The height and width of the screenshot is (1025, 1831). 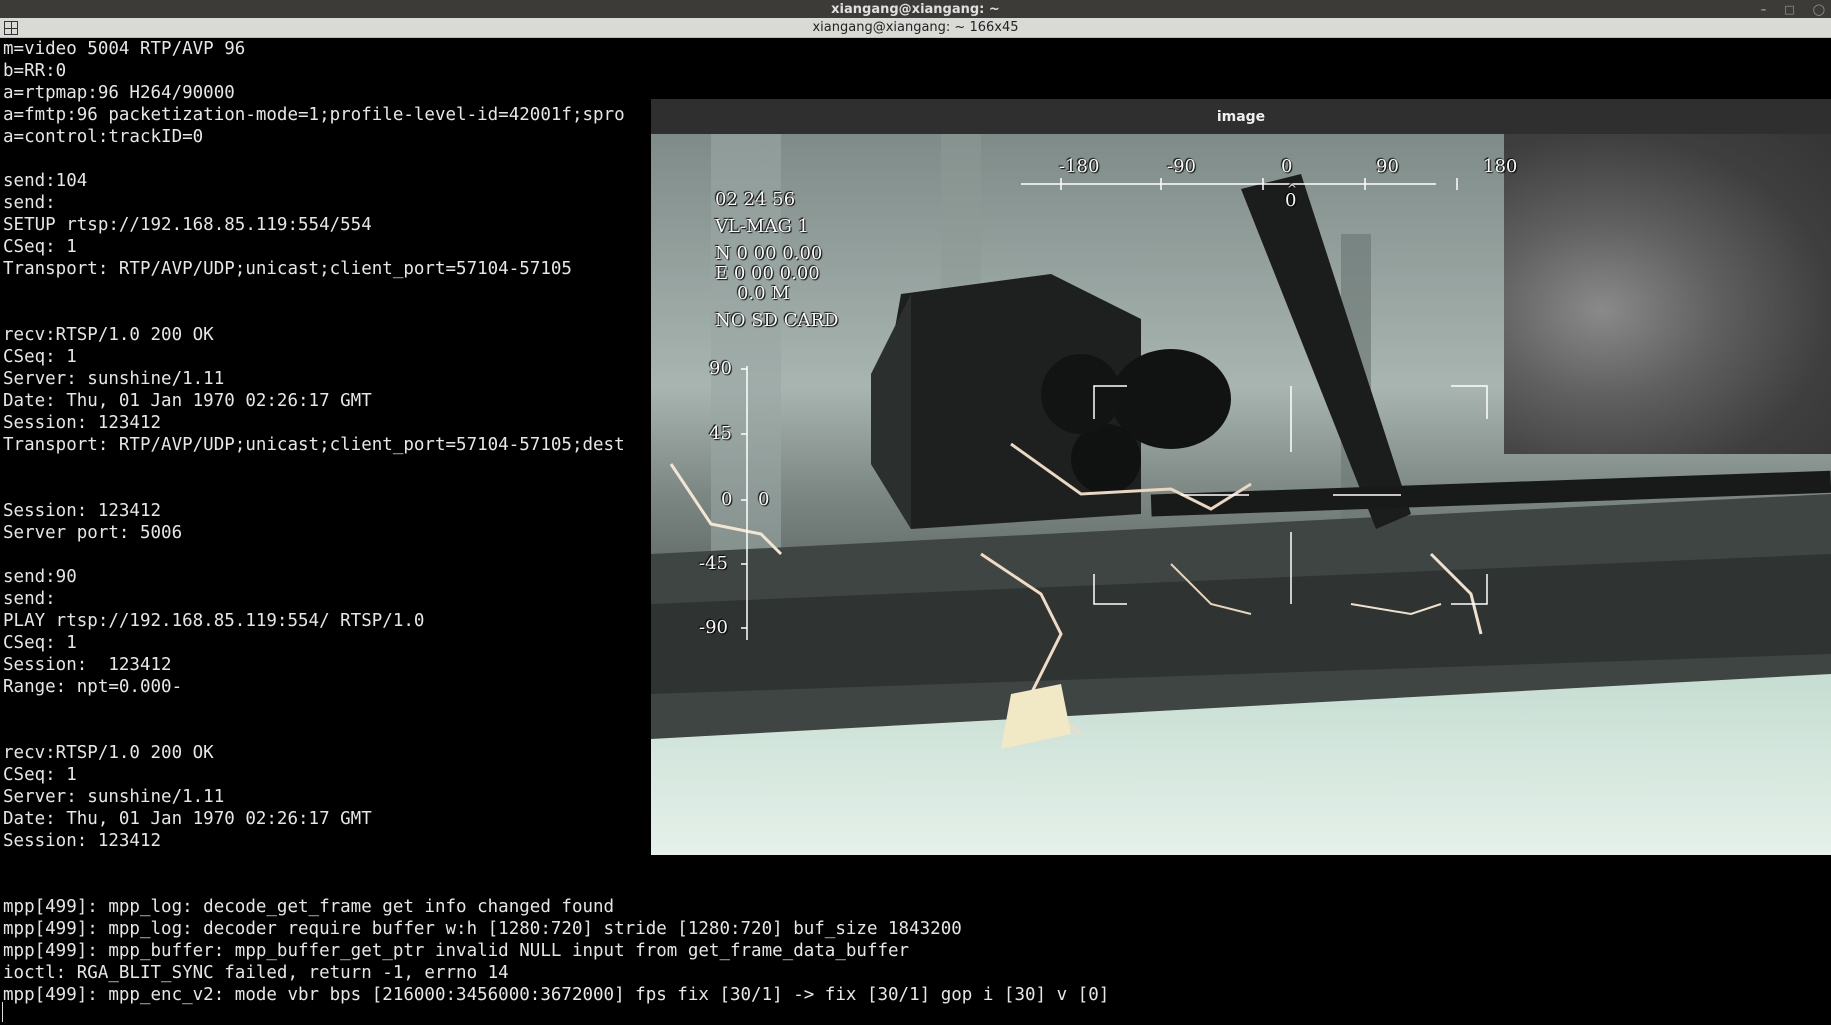 I want to click on heading-label-0: 0, so click(x=1287, y=166).